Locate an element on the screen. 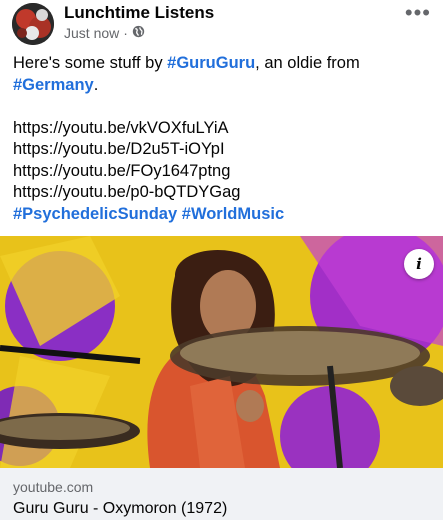 This screenshot has width=443, height=520. hashtag-guruguru-link: #GuruGuru is located at coordinates (211, 63).